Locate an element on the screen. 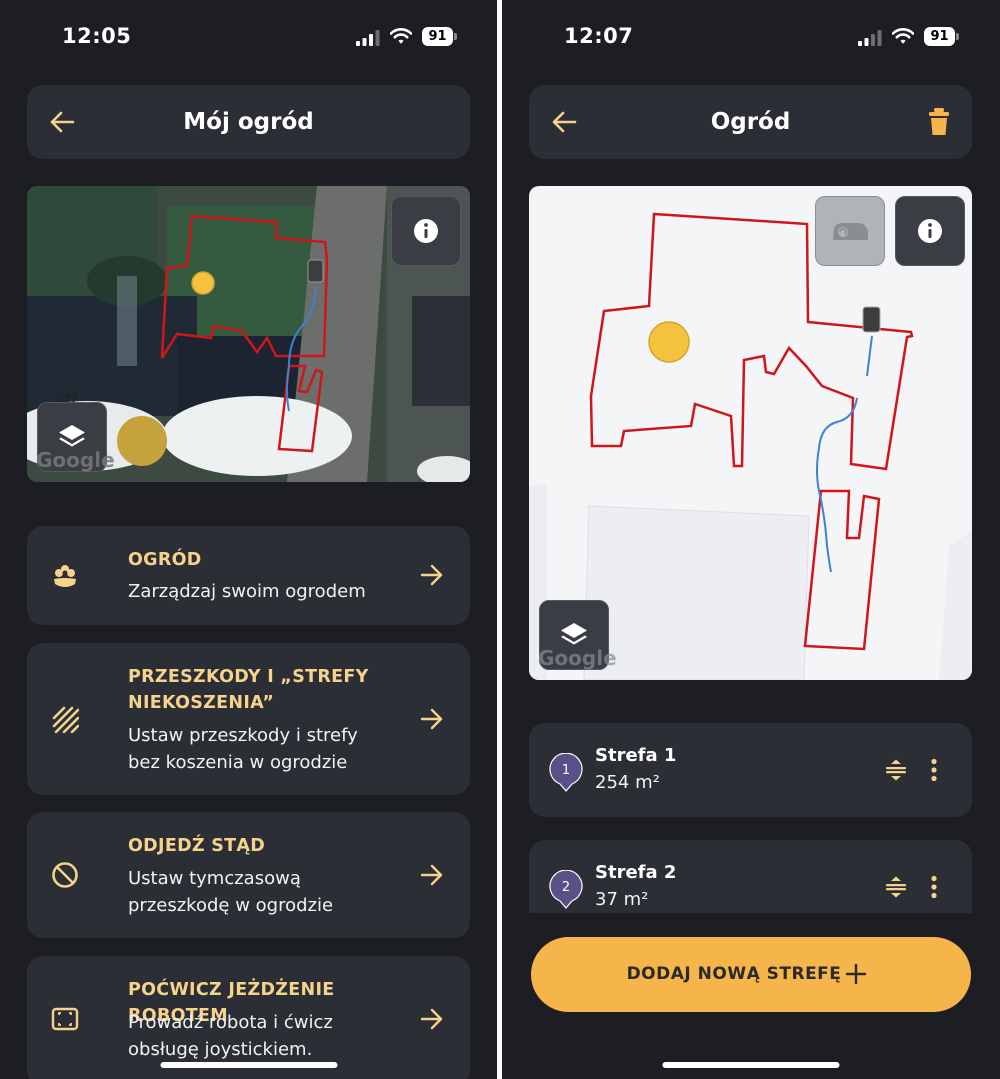  zones-list: 1 Strefa 1 254 m² 2 Strefa 2 37 m² is located at coordinates (751, 806).